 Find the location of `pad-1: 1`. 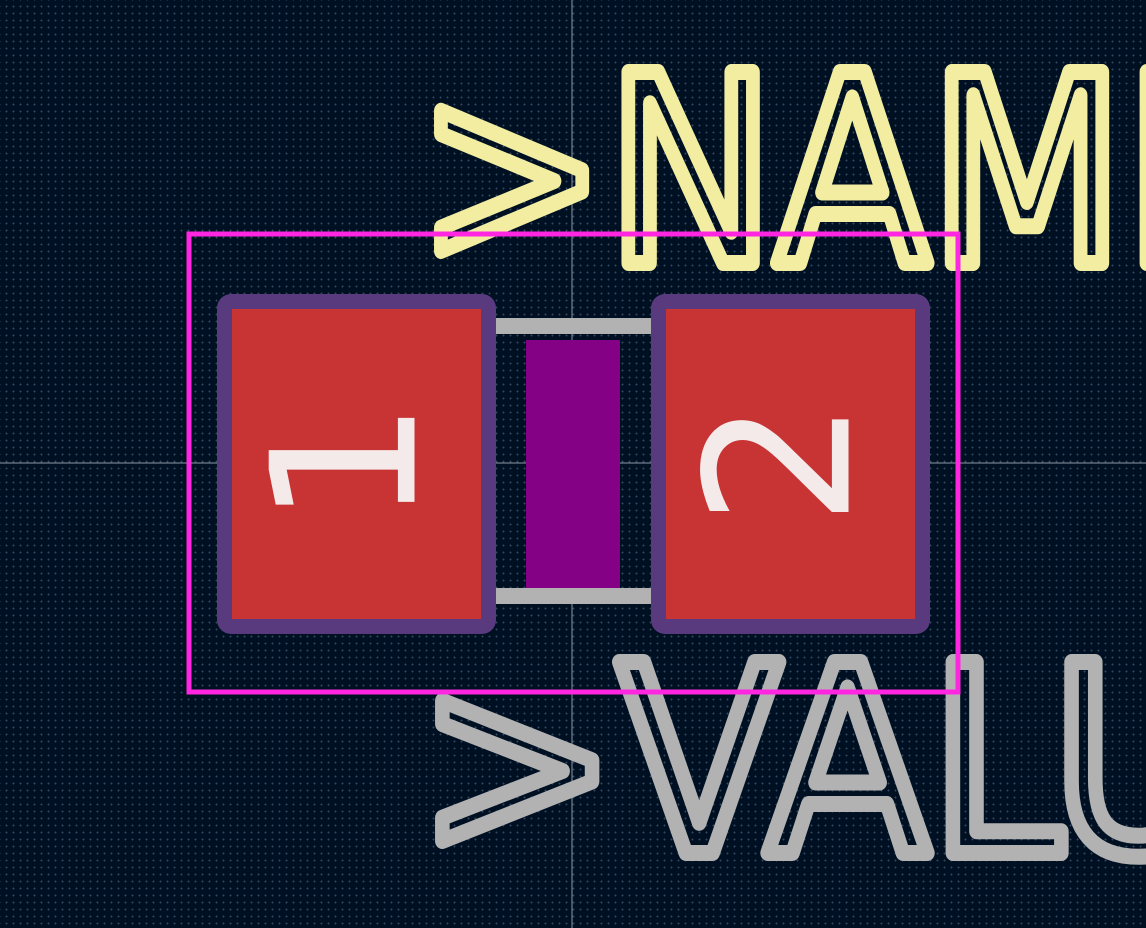

pad-1: 1 is located at coordinates (356, 464).